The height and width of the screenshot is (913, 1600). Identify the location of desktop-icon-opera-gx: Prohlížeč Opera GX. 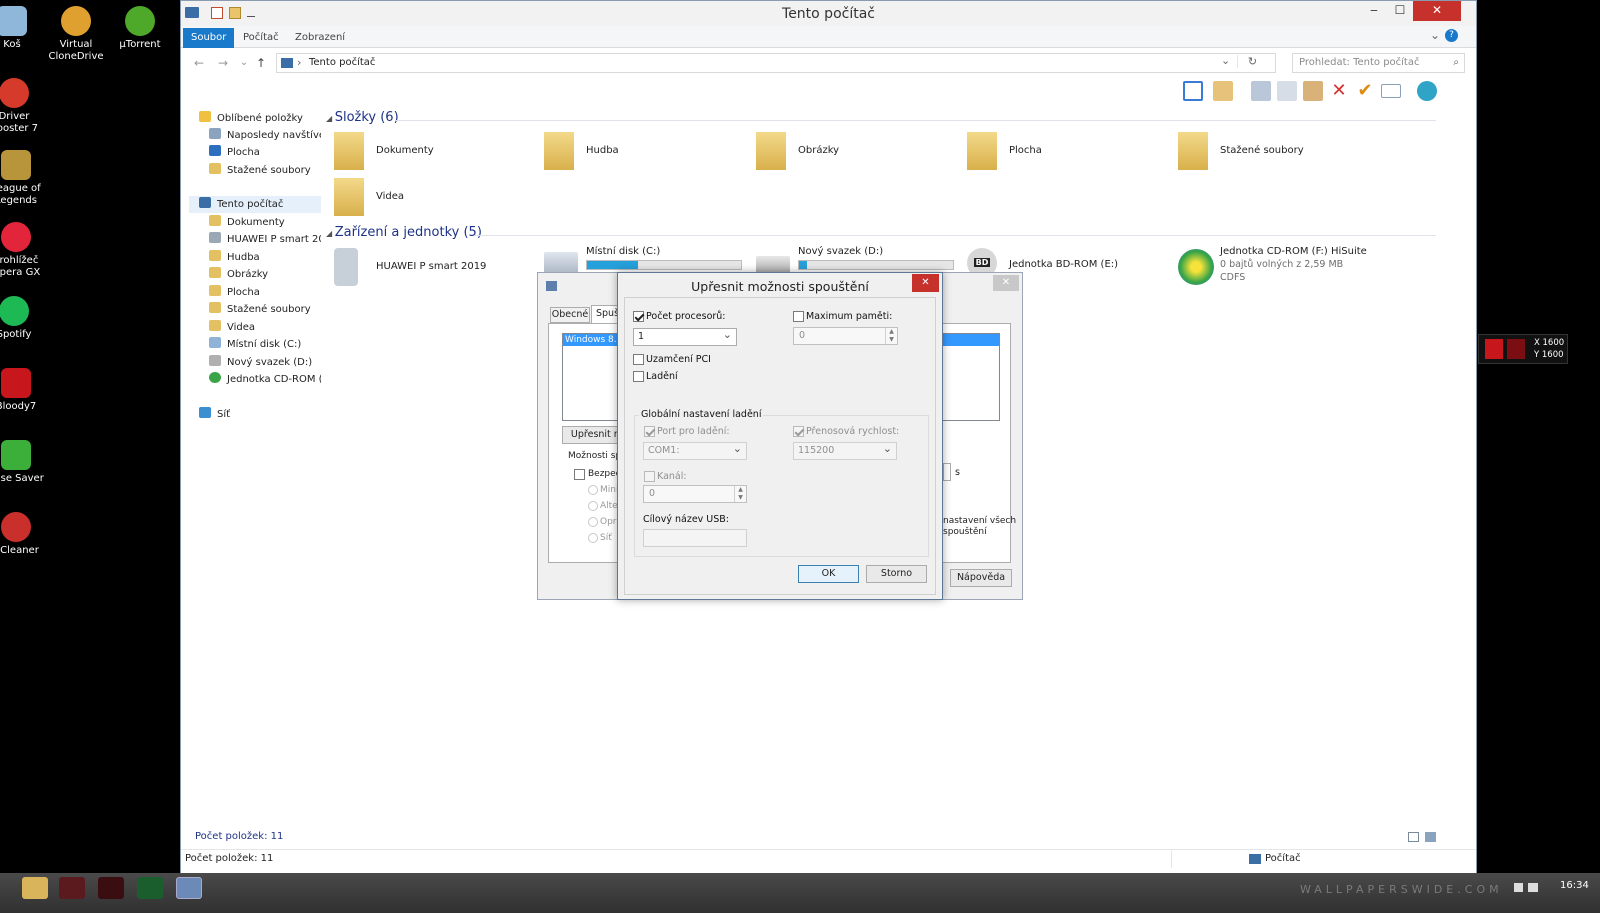
(24, 250).